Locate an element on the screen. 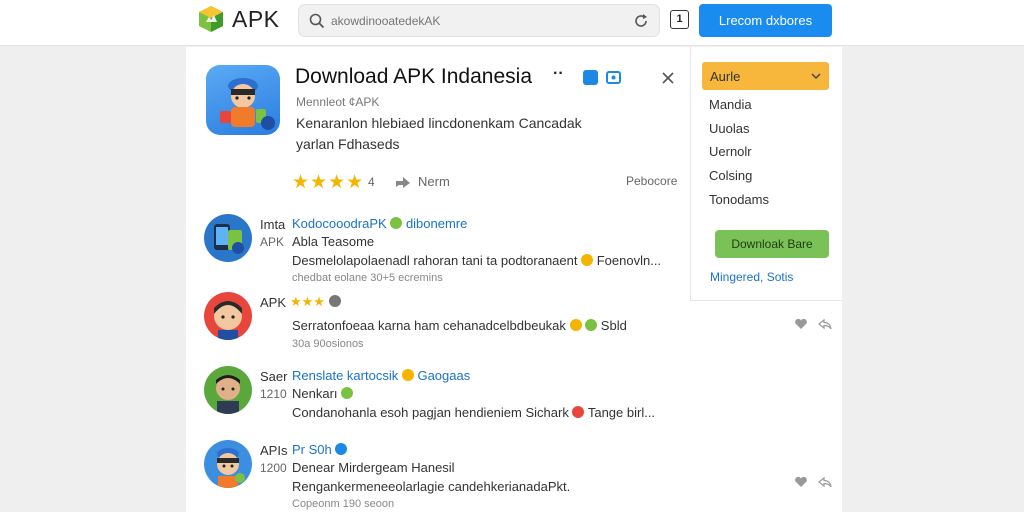 Image resolution: width=1024 pixels, height=512 pixels. comment-meta: 30a 90osionos is located at coordinates (328, 344).